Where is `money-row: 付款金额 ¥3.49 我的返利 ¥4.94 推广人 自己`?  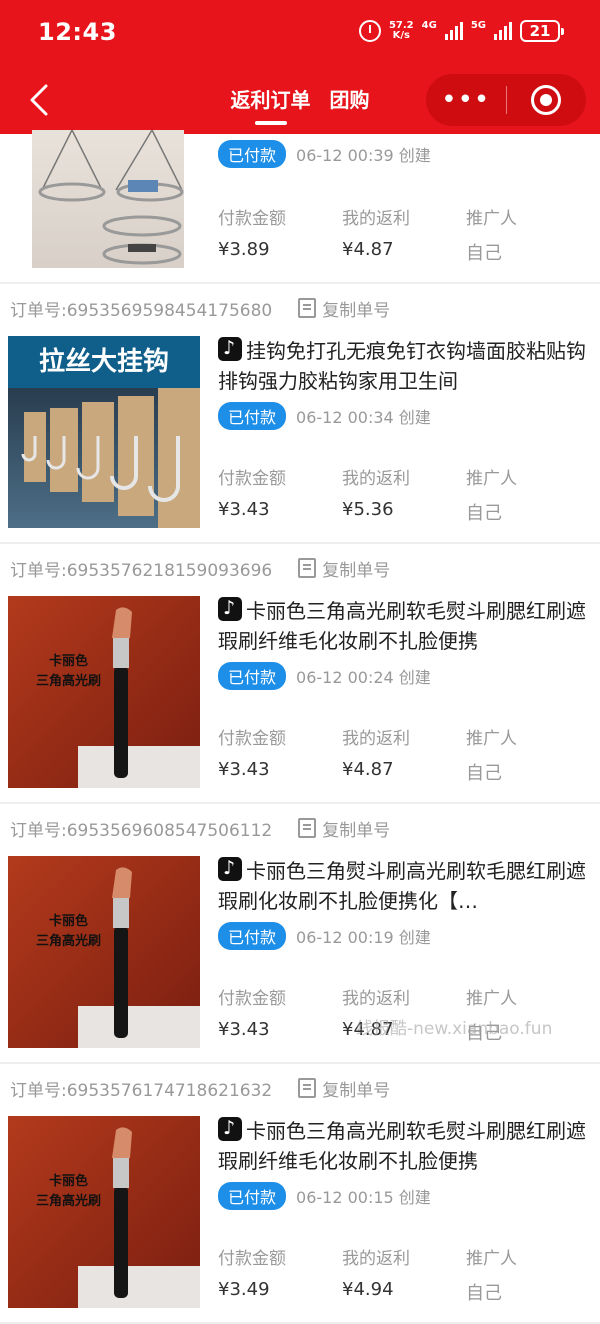
money-row: 付款金额 ¥3.49 我的返利 ¥4.94 推广人 自己 is located at coordinates (406, 1274).